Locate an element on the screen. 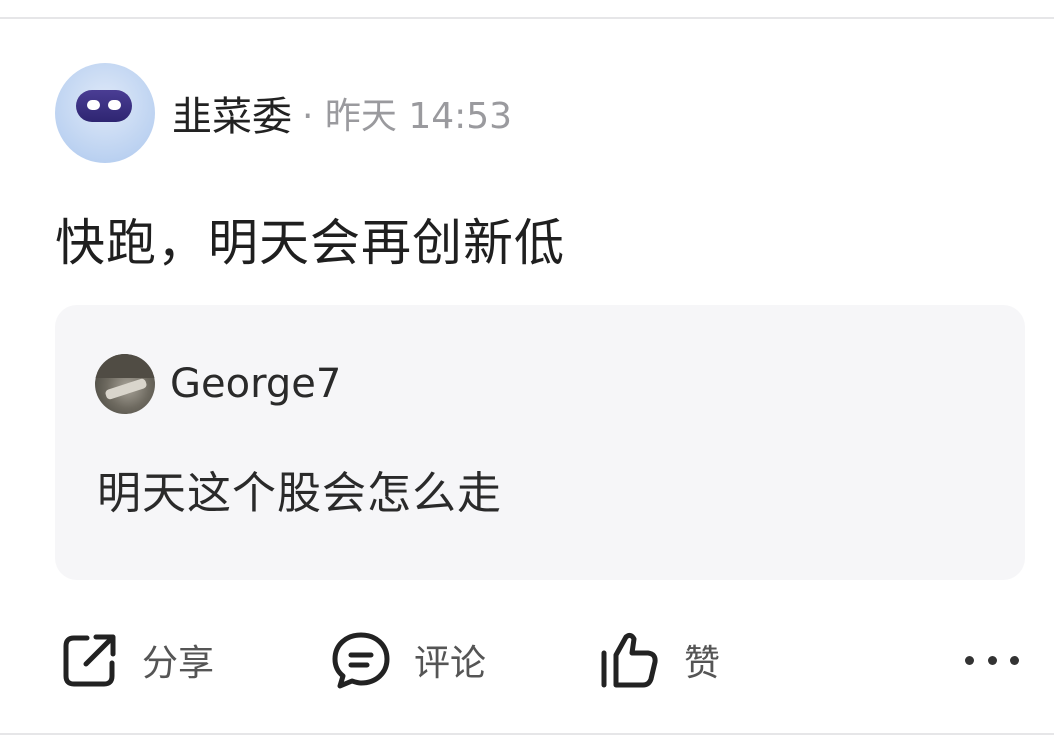  post-timestamp: · 昨天 14:53 is located at coordinates (407, 116).